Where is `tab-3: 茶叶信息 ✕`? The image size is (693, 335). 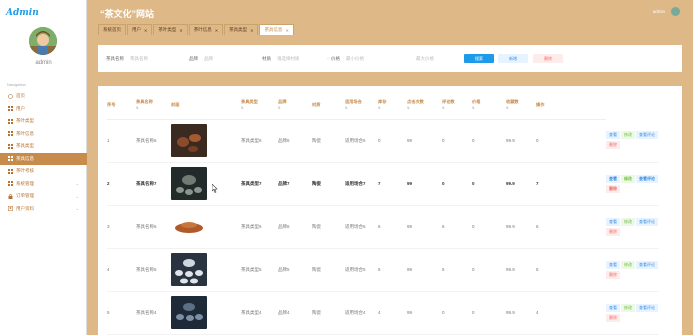
tab-3: 茶叶信息 ✕ is located at coordinates (206, 29).